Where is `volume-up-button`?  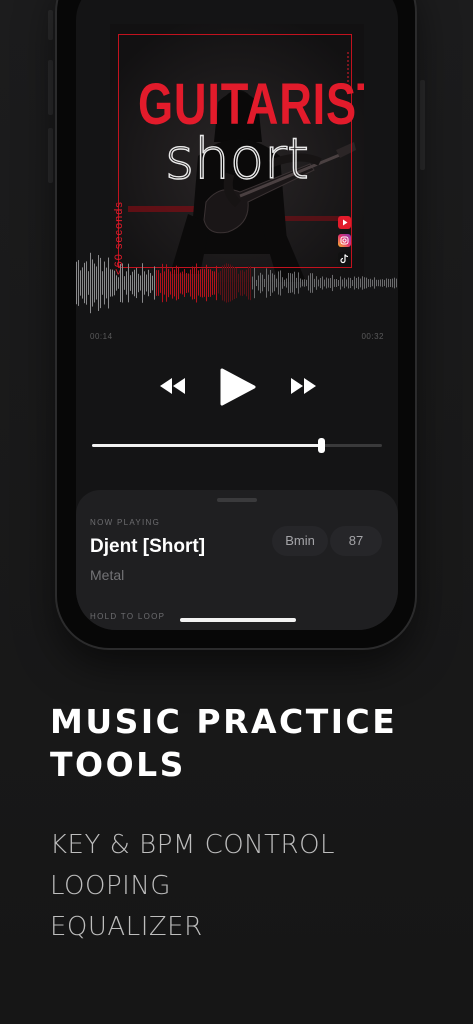
volume-up-button is located at coordinates (50, 87).